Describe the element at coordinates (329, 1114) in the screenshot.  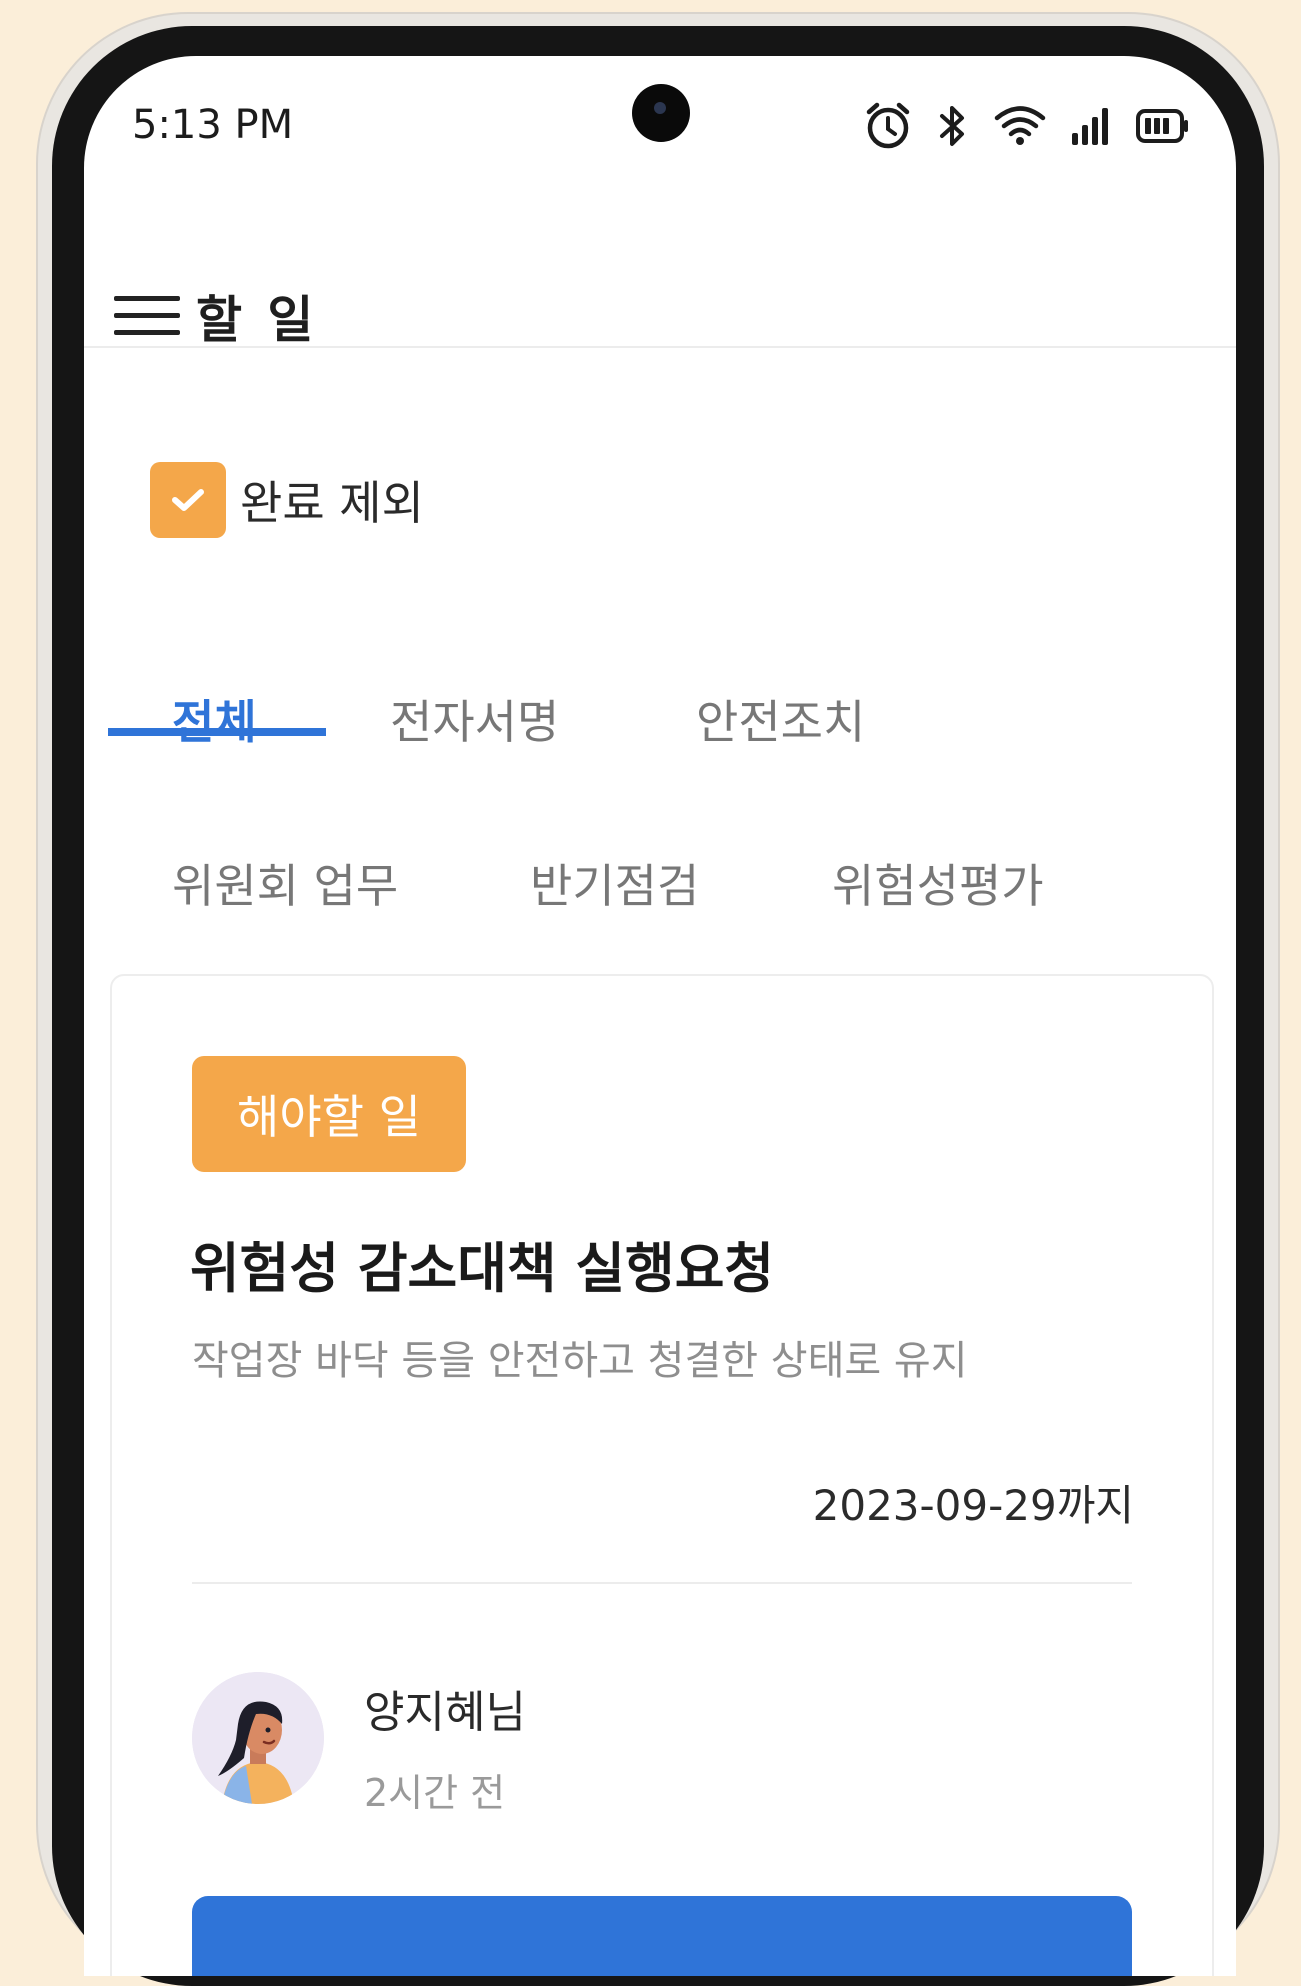
I see `status-badge: 해야할 일` at that location.